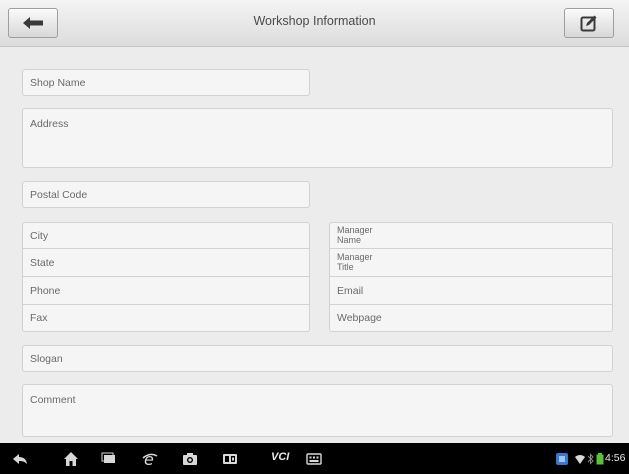  Describe the element at coordinates (166, 263) in the screenshot. I see `state-field: State` at that location.